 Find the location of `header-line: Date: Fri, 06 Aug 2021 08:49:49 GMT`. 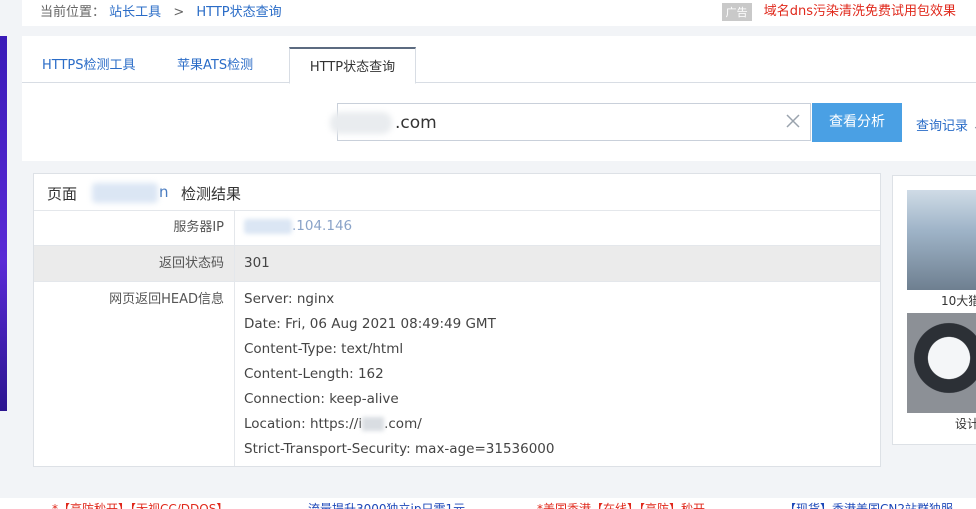

header-line: Date: Fri, 06 Aug 2021 08:49:49 GMT is located at coordinates (370, 324).